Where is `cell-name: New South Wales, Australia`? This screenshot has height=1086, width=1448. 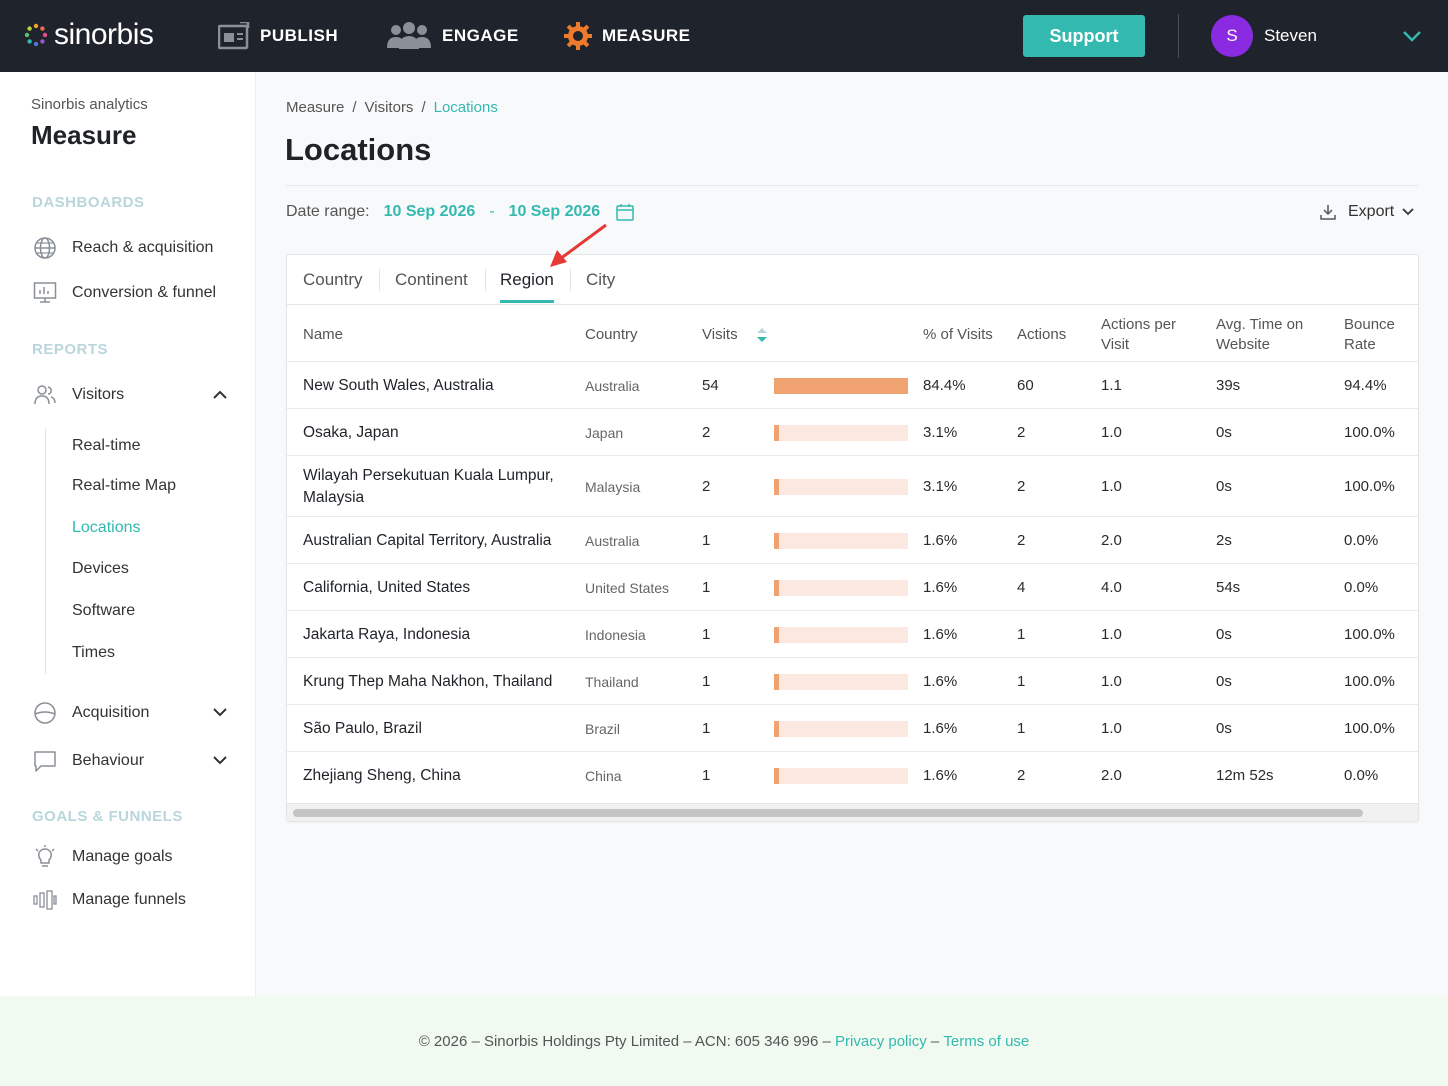 cell-name: New South Wales, Australia is located at coordinates (398, 385).